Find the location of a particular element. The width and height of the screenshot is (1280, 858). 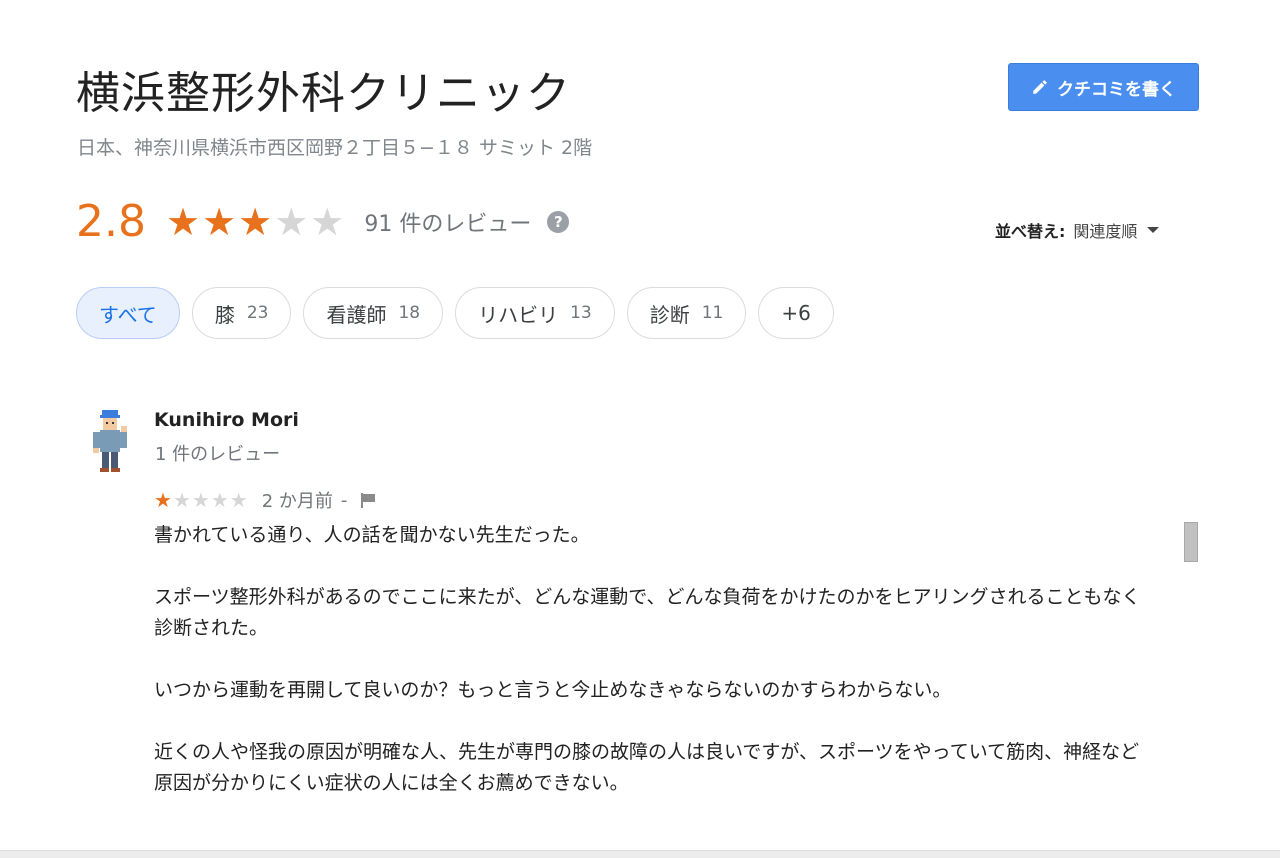

chip-diagnosis: 診断 11 is located at coordinates (686, 313).